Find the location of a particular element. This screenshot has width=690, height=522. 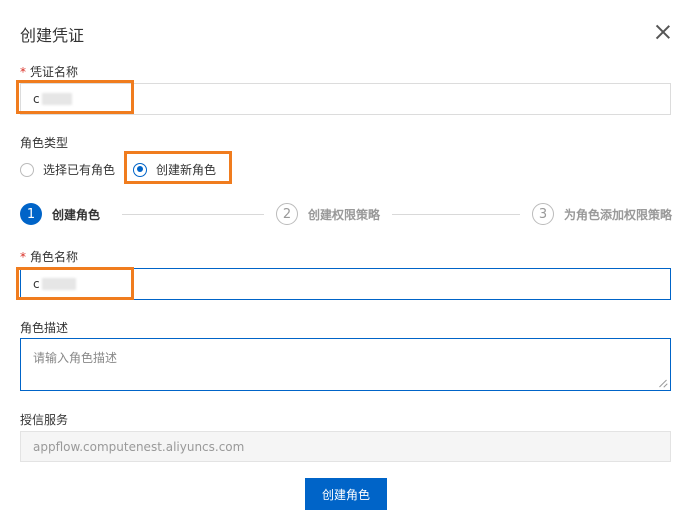

step-3: 3 为角色添加权限策略 is located at coordinates (602, 214).